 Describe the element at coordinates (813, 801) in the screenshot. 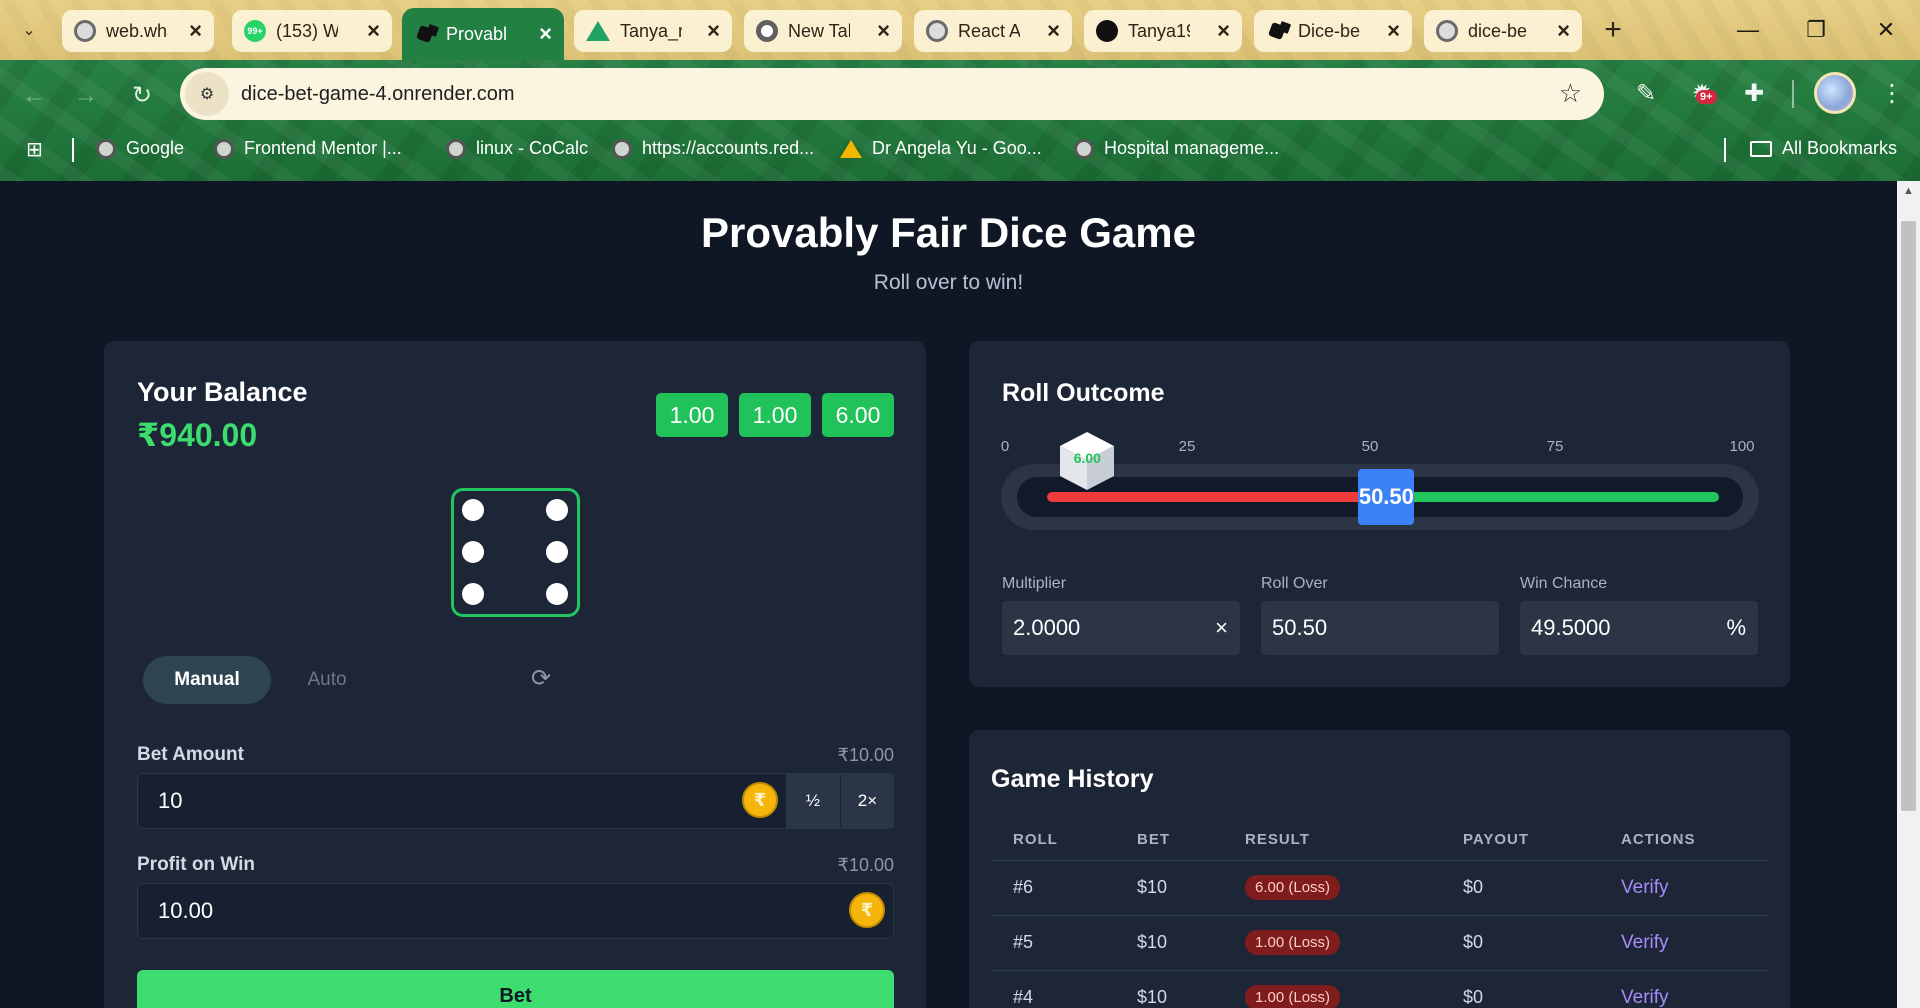

I see `half-bet-button: ½` at that location.